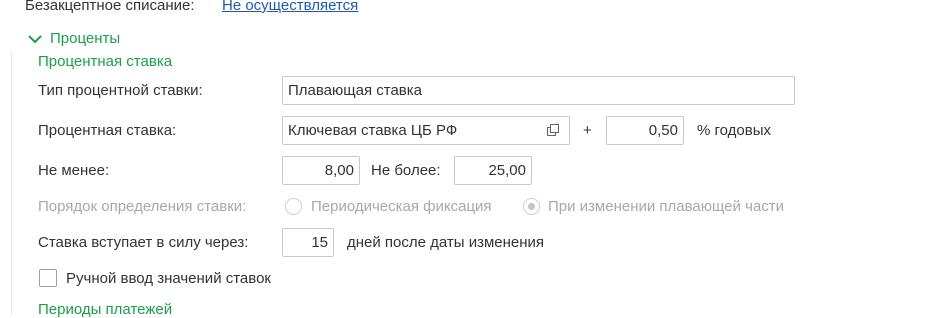 The height and width of the screenshot is (318, 936). What do you see at coordinates (666, 206) in the screenshot?
I see `radio-on-change-label: При изменении плавающей части` at bounding box center [666, 206].